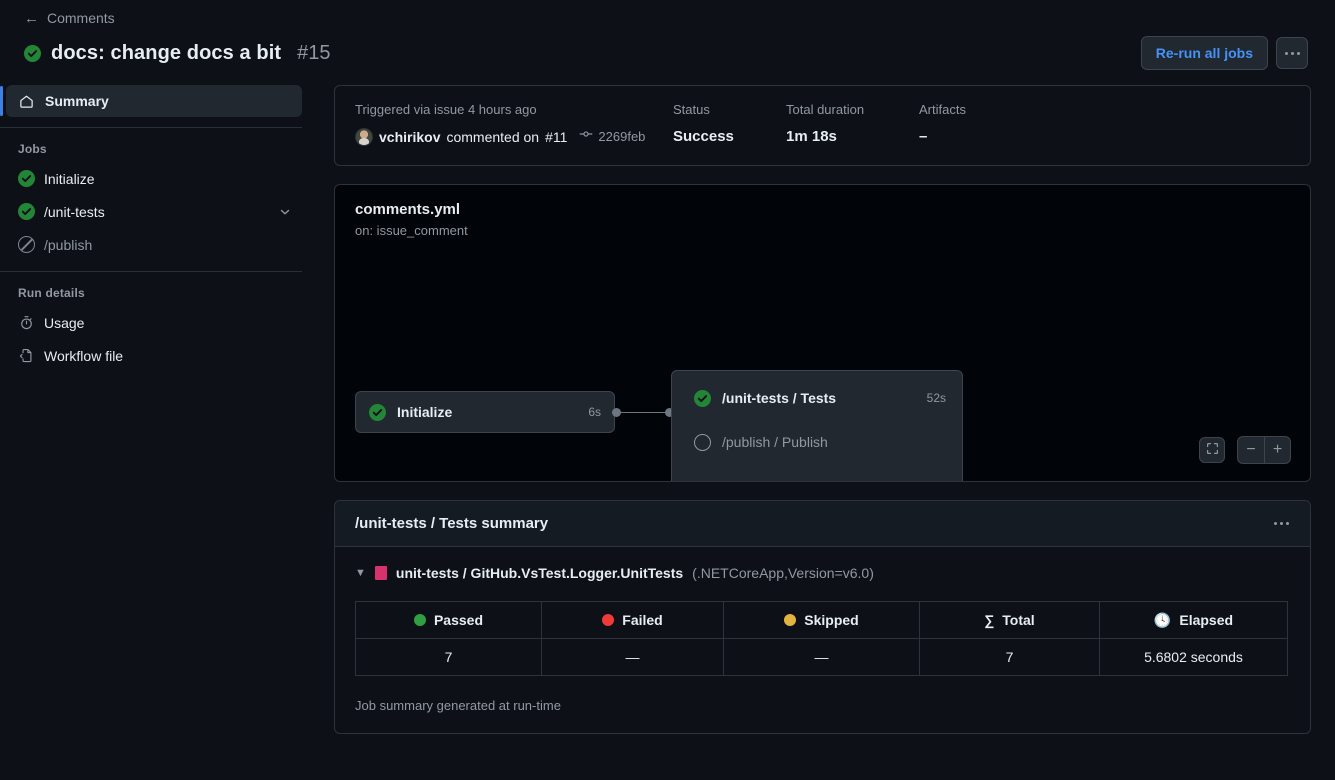  I want to click on skip-circle-icon, so click(26, 244).